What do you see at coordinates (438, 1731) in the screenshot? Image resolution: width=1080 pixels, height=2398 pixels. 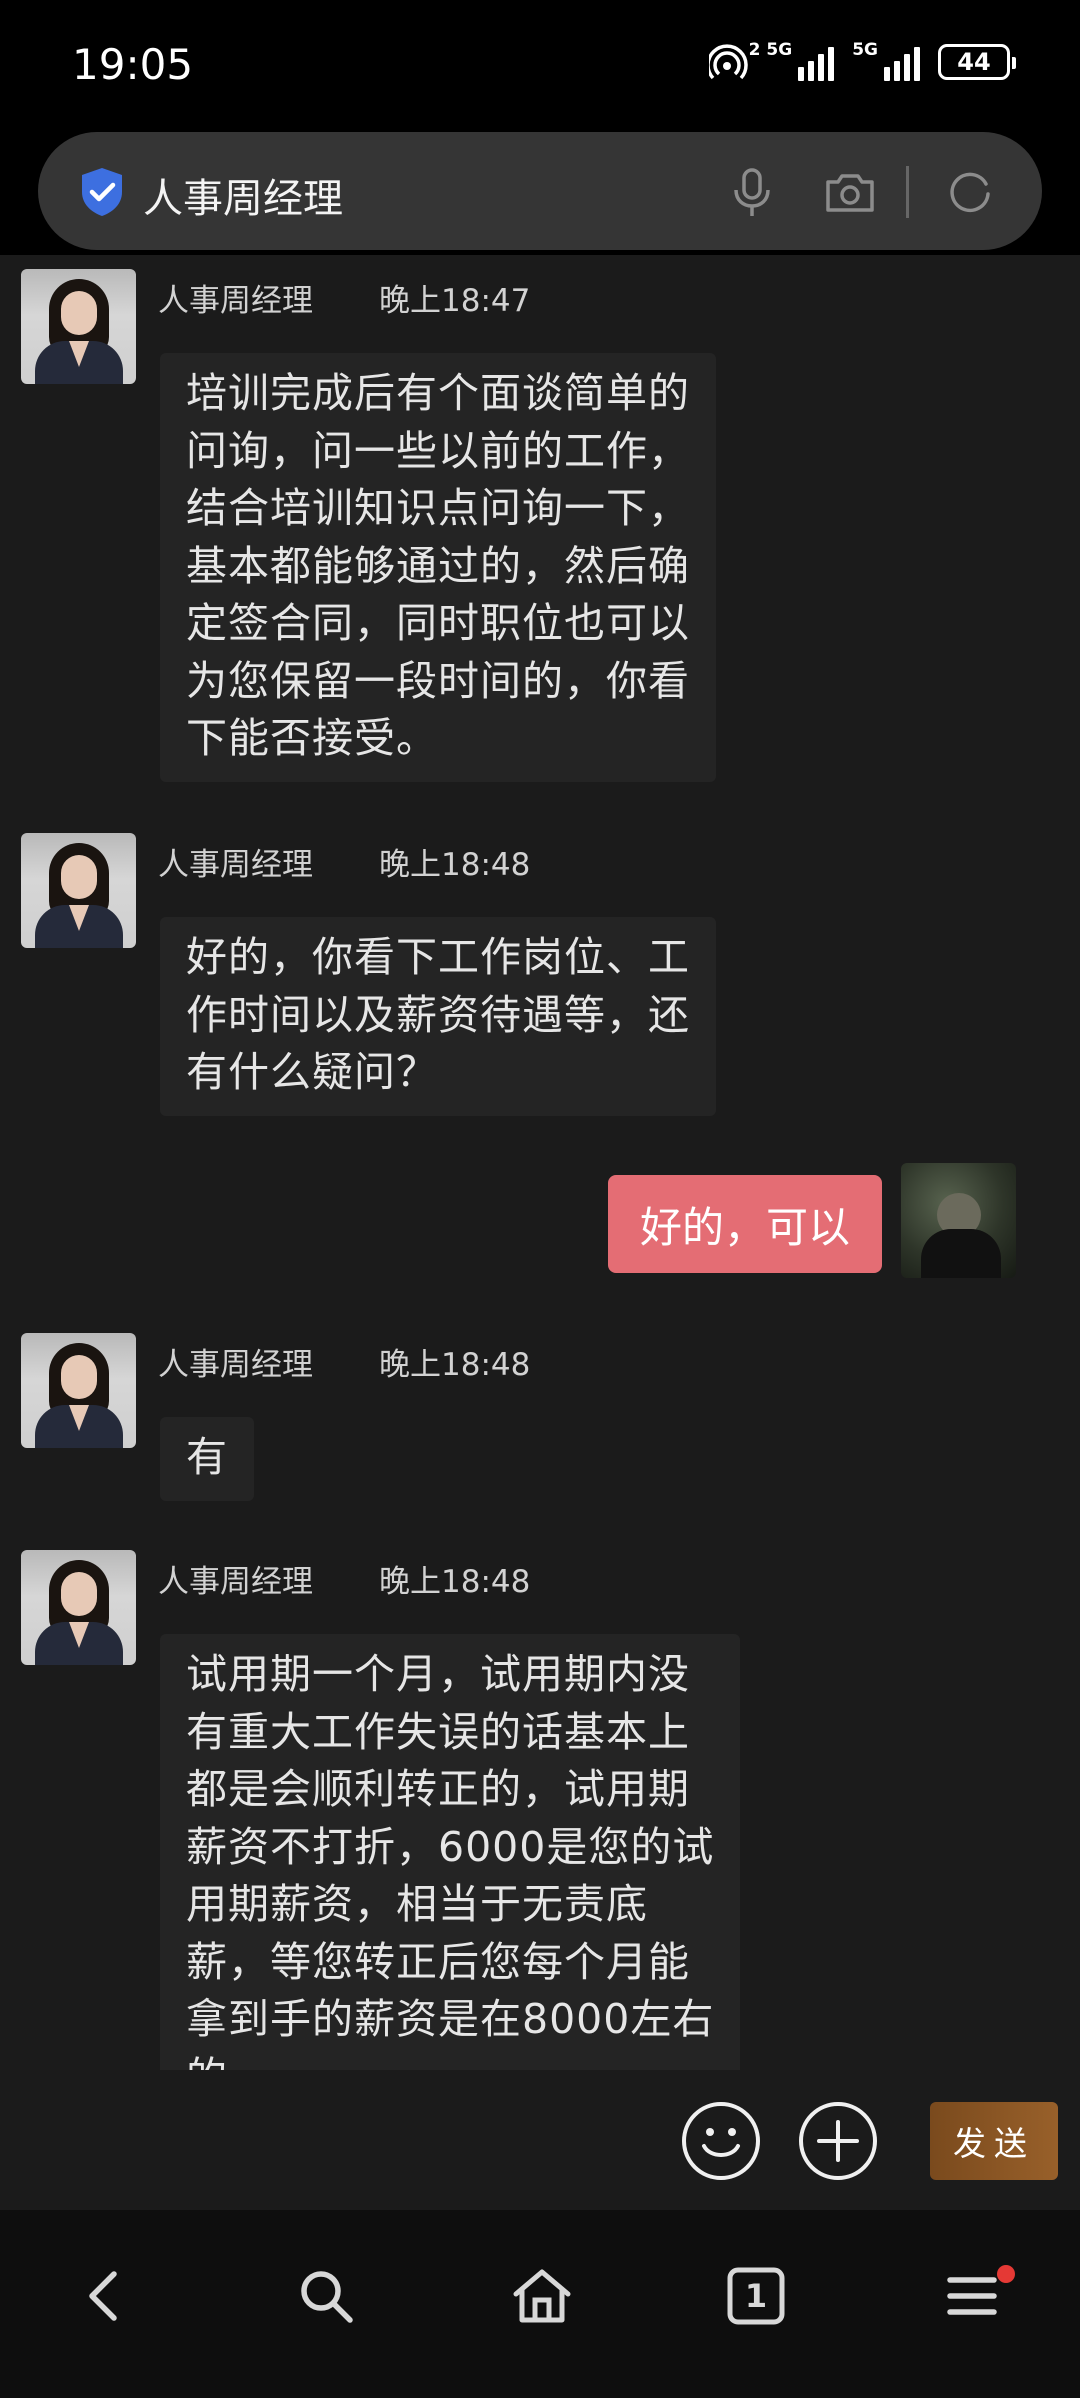 I see `message-line: 有重大工作失误的话基本上` at bounding box center [438, 1731].